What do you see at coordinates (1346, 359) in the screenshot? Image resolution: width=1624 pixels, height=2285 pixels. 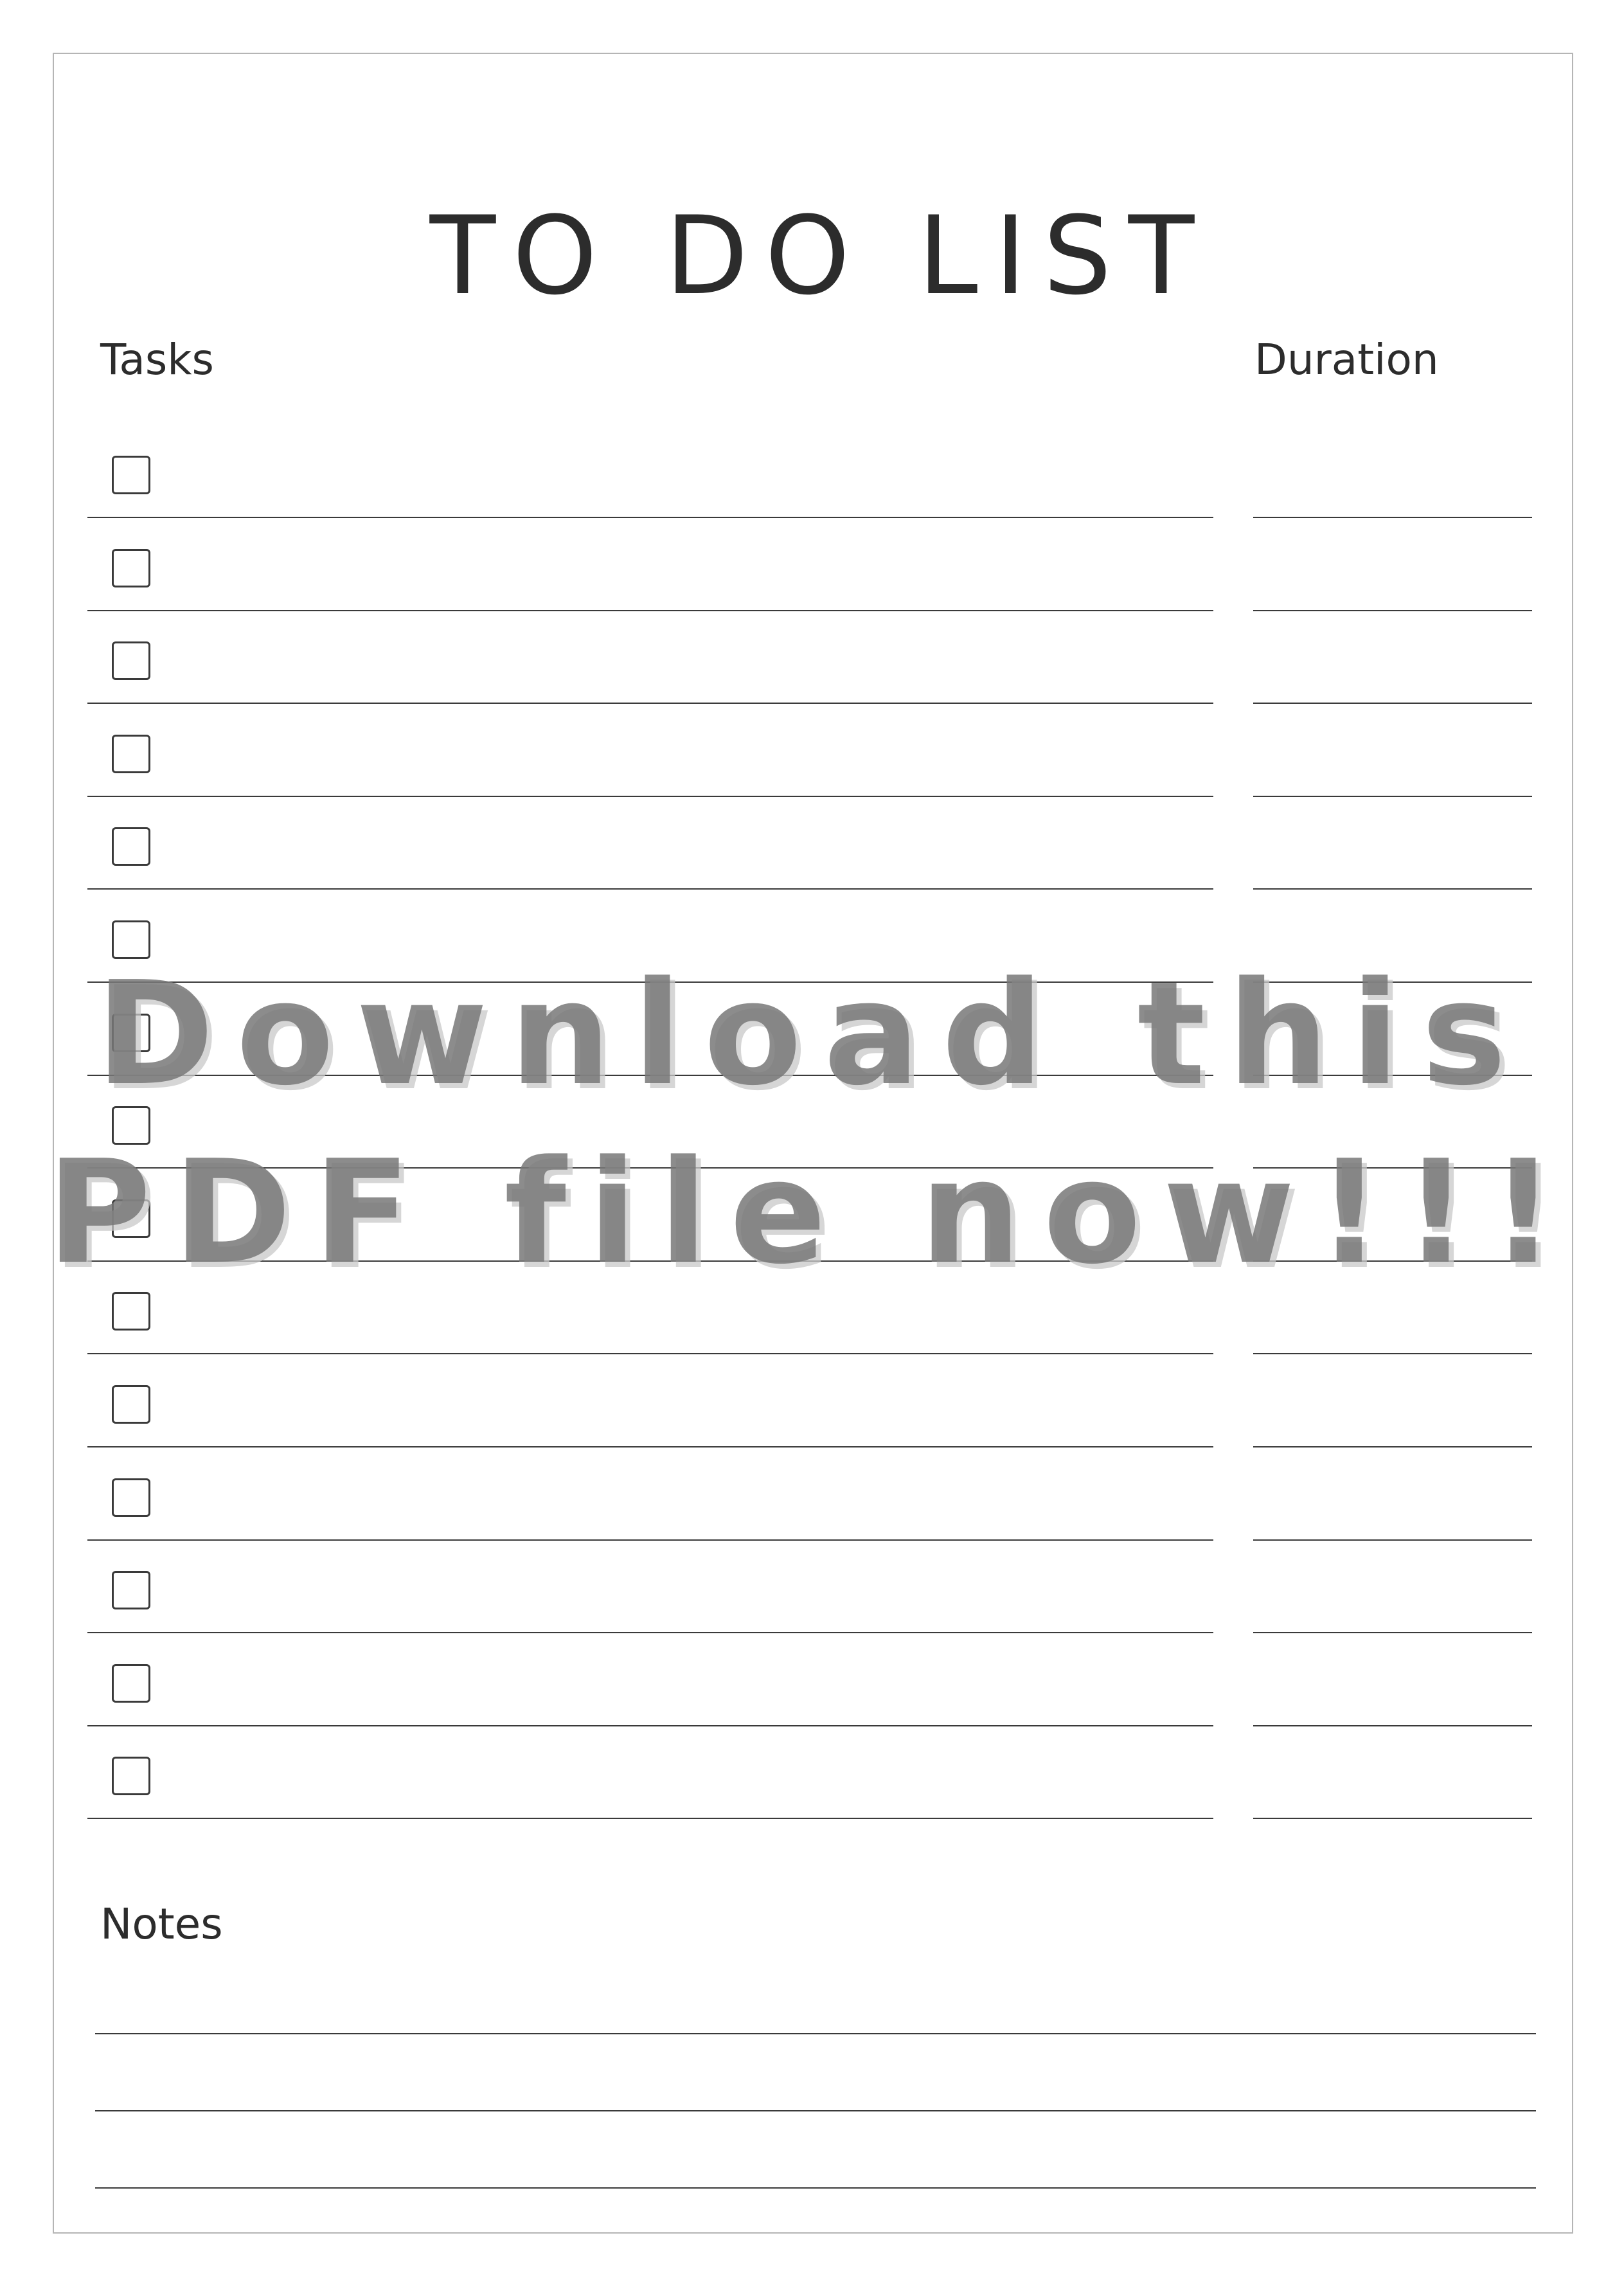 I see `duration-column-heading: Duration` at bounding box center [1346, 359].